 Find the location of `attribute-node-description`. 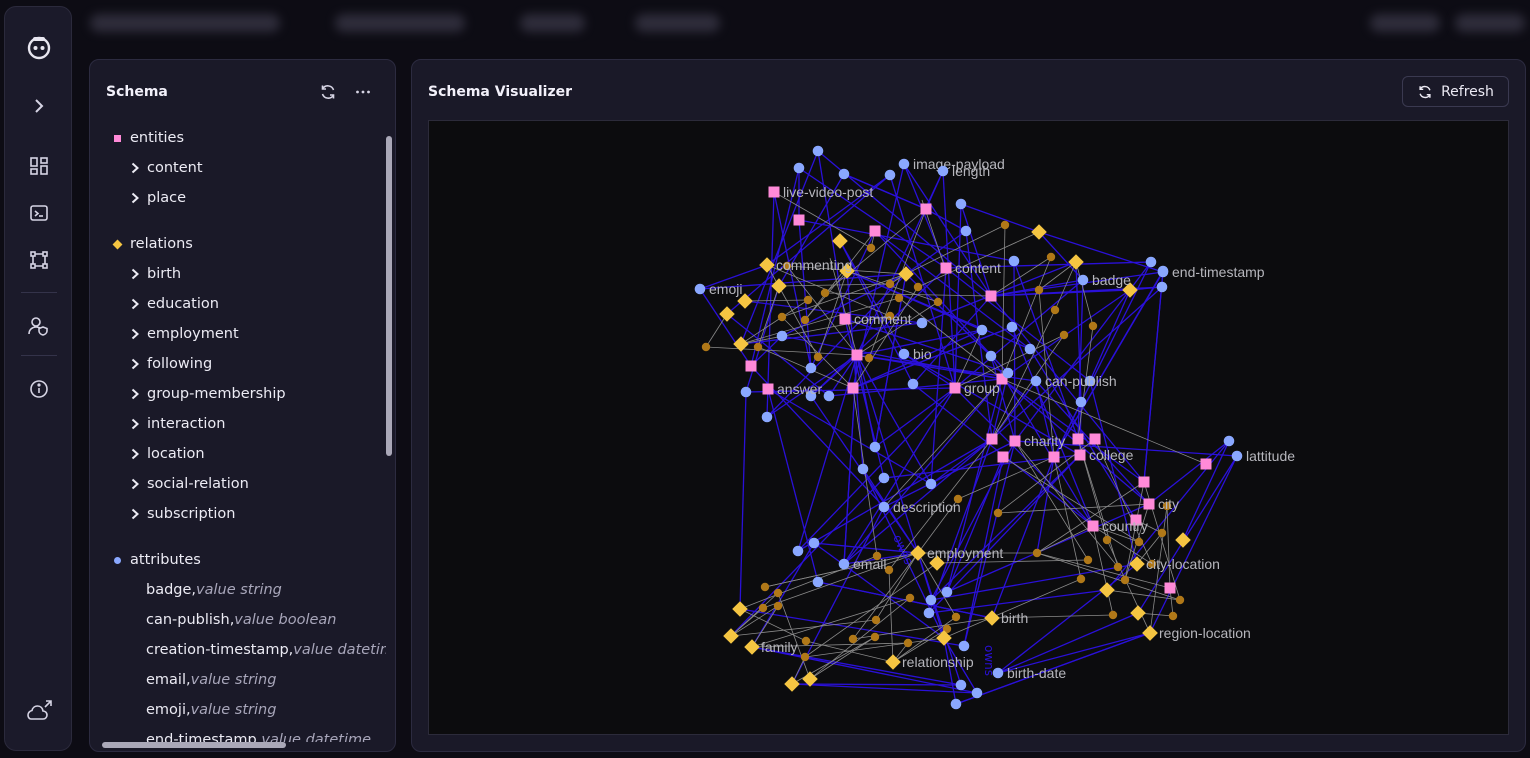

attribute-node-description is located at coordinates (884, 507).